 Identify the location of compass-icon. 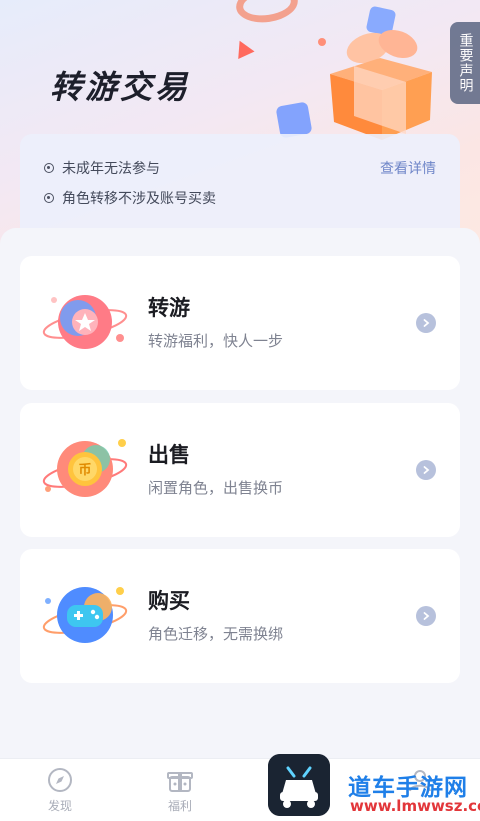
(60, 780).